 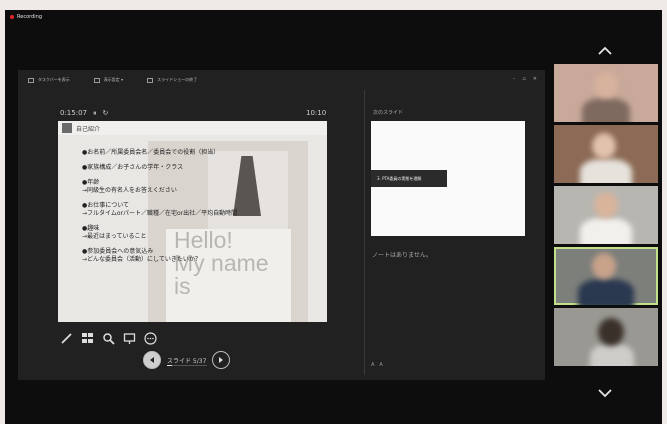 I want to click on taskbar-icon, so click(x=31, y=80).